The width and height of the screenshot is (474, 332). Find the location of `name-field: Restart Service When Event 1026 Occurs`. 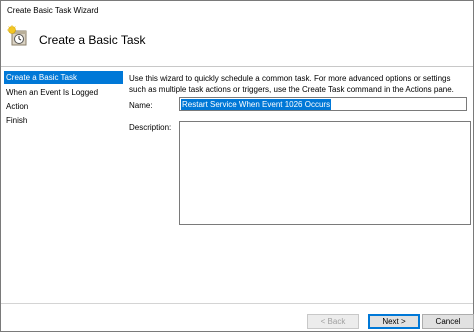

name-field: Restart Service When Event 1026 Occurs is located at coordinates (323, 104).